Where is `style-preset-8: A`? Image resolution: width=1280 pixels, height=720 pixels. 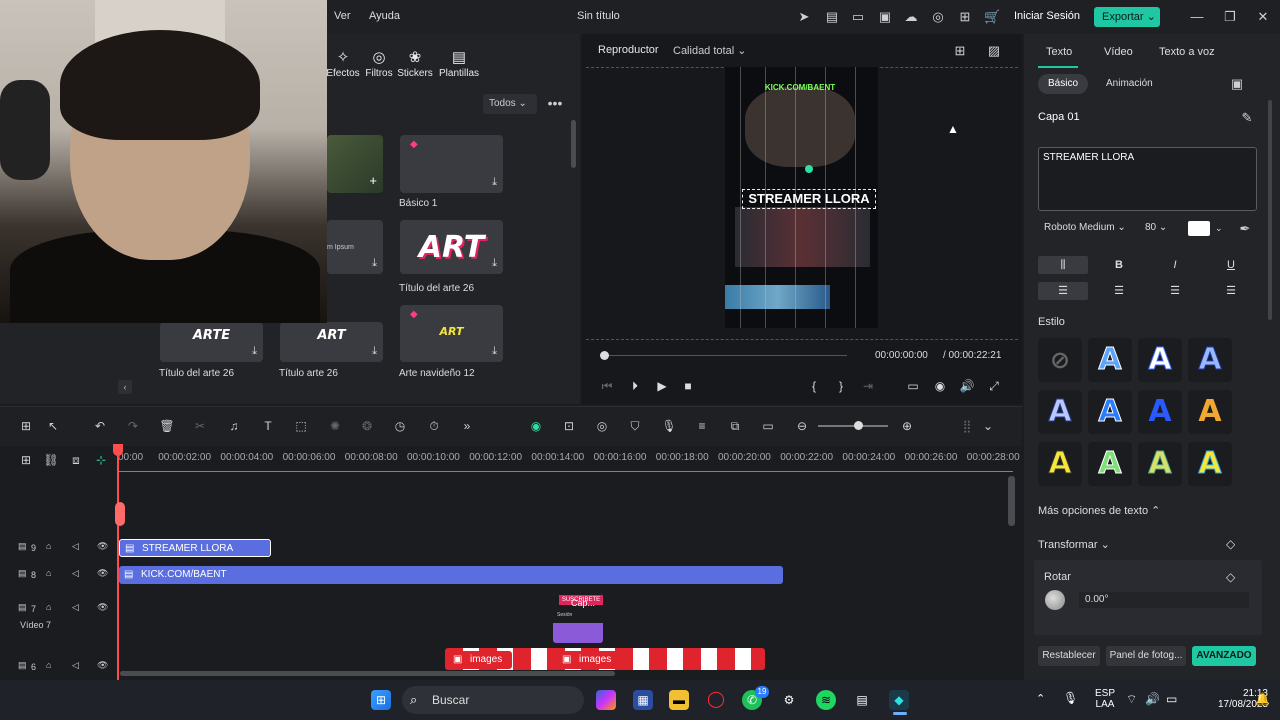
style-preset-8: A is located at coordinates (1060, 464).